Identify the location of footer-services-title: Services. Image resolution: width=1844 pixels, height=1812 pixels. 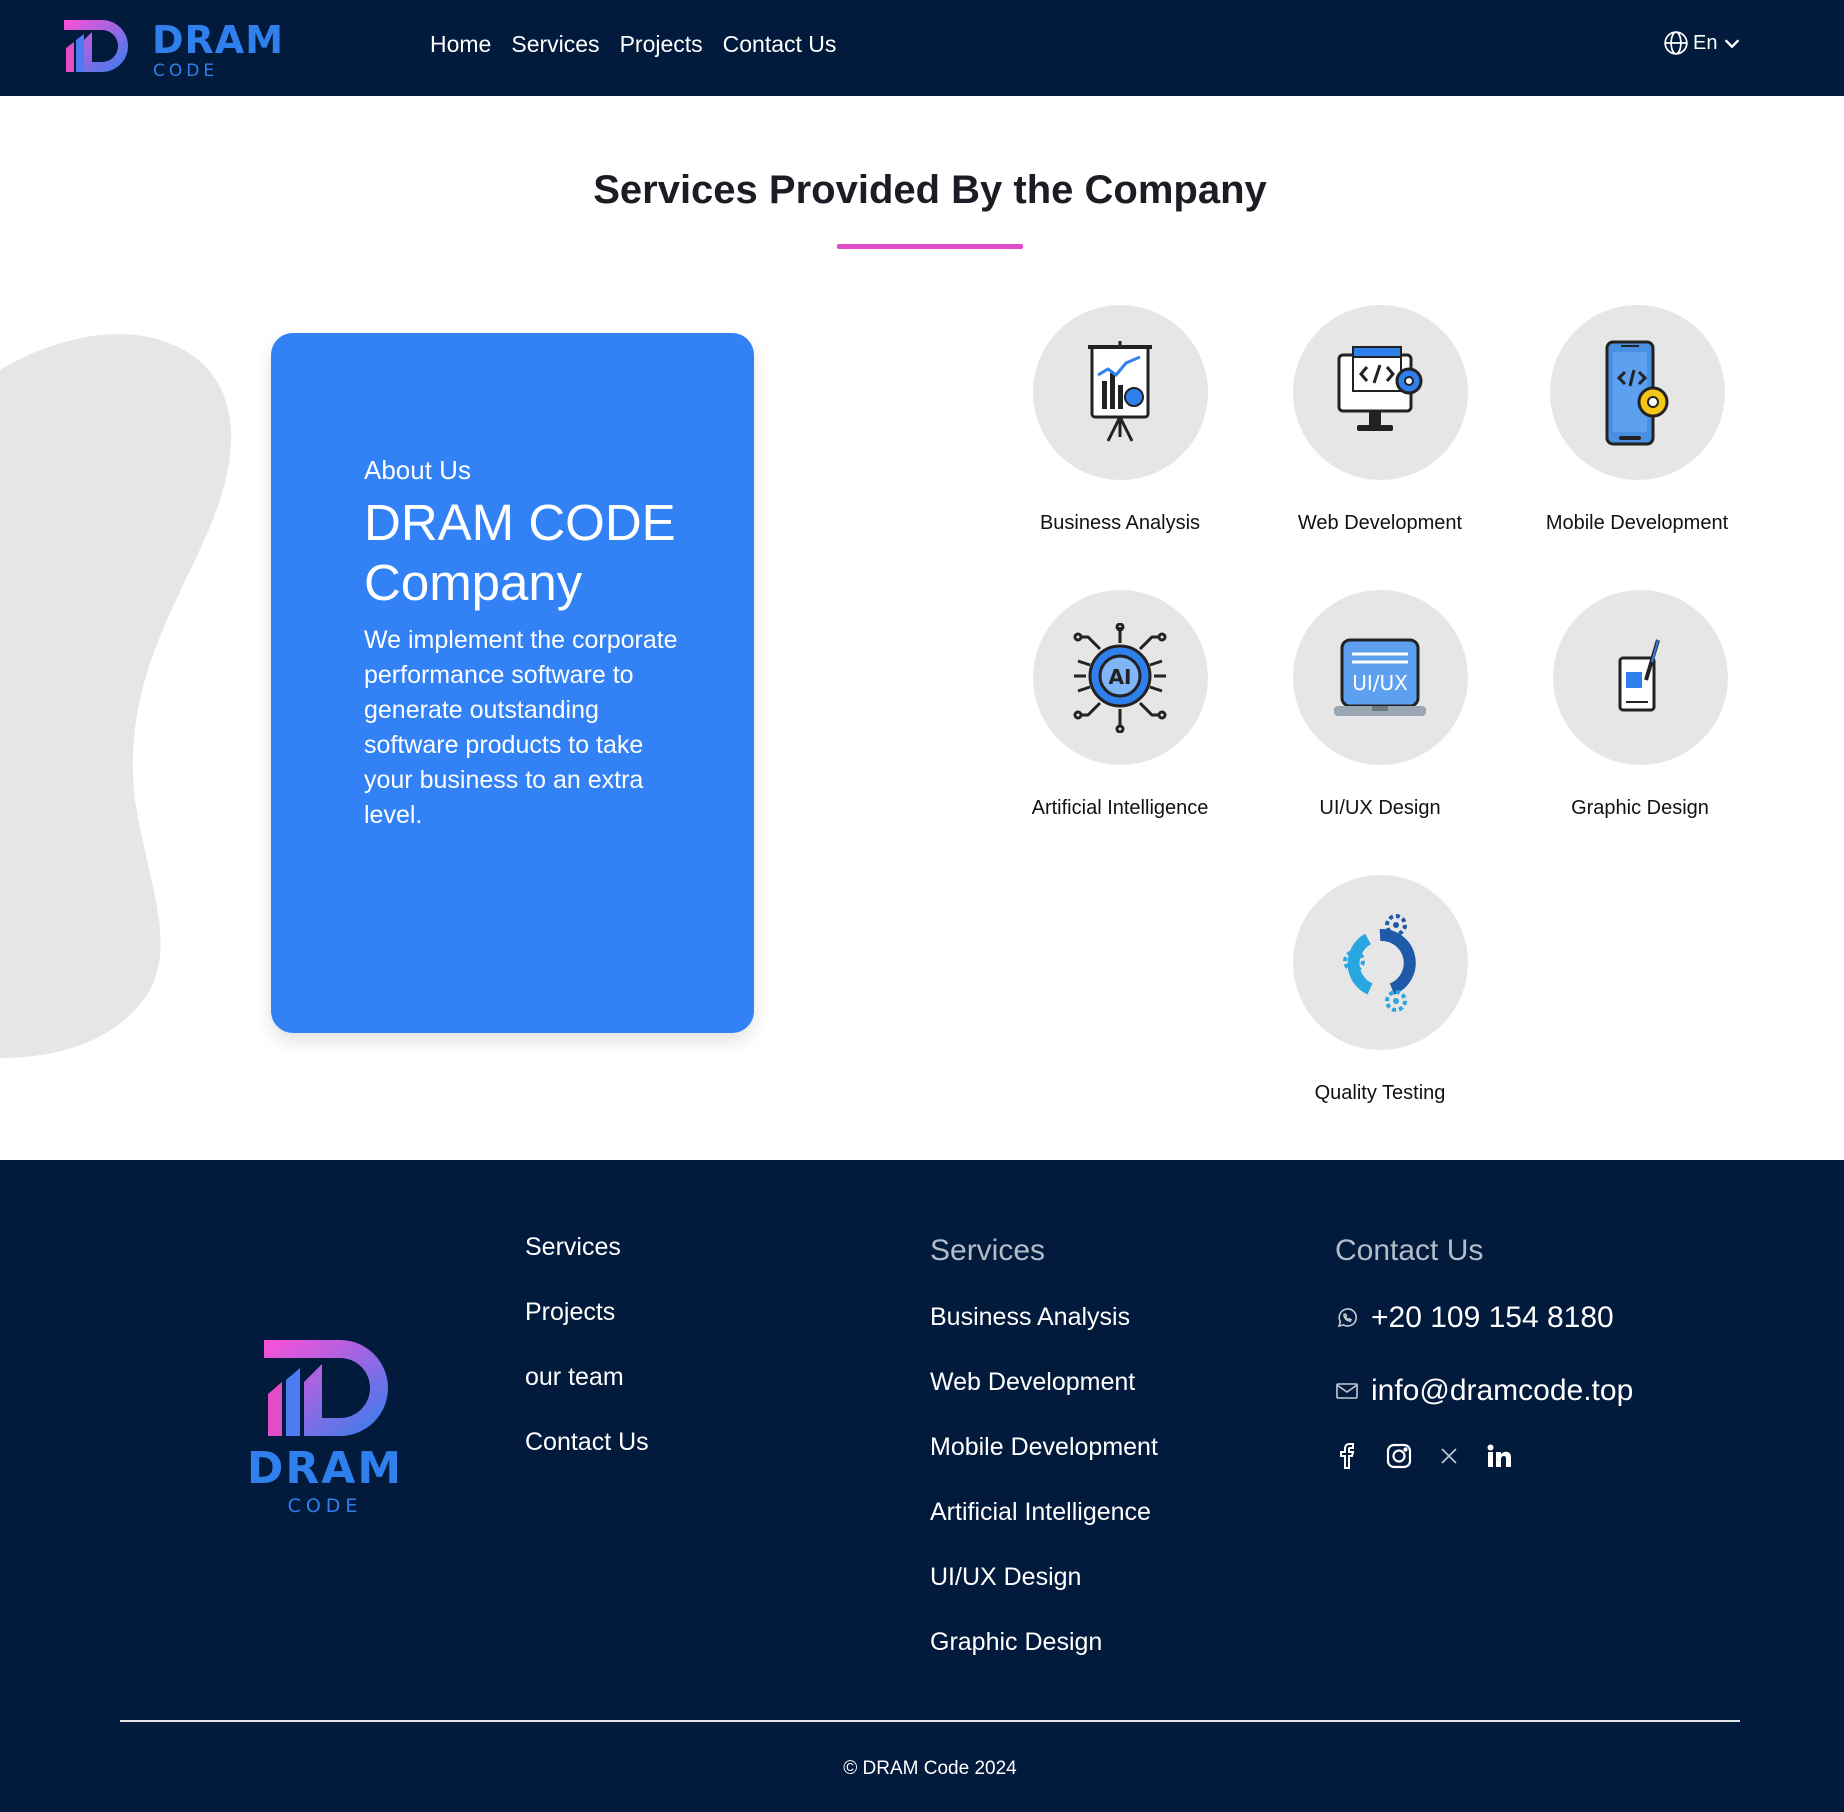
(988, 1250).